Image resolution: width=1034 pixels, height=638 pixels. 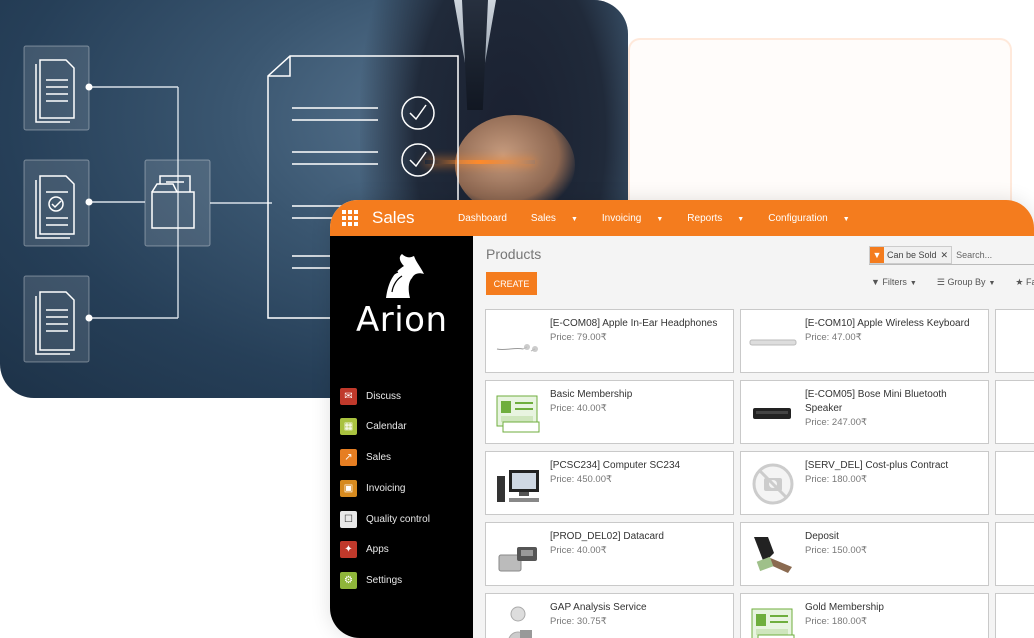 I want to click on product-card: GAP Analysis Service Price: 30.75₹, so click(x=609, y=615).